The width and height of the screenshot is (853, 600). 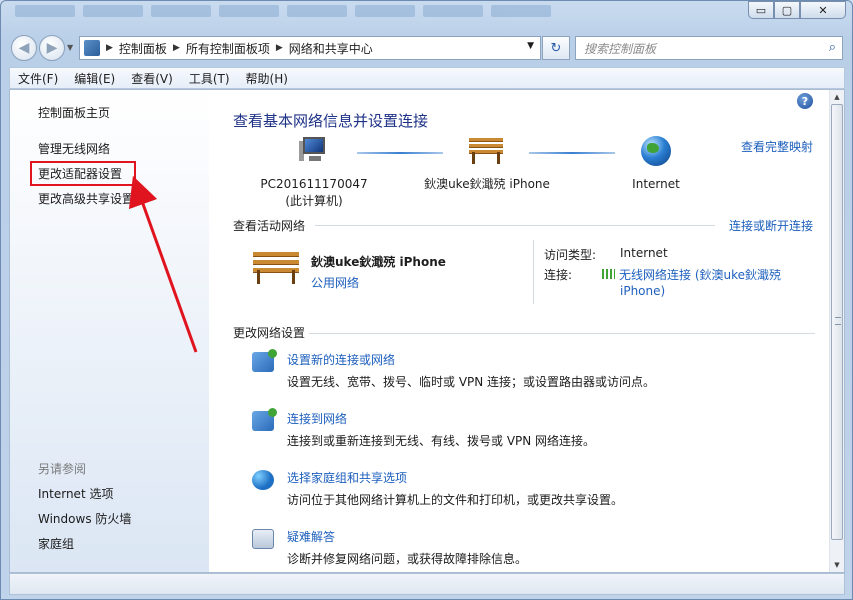 What do you see at coordinates (455, 500) in the screenshot?
I see `task-homegroup-sharing-desc: 访问位于其他网络计算机上的文件和打印机，或更改共享设置。` at bounding box center [455, 500].